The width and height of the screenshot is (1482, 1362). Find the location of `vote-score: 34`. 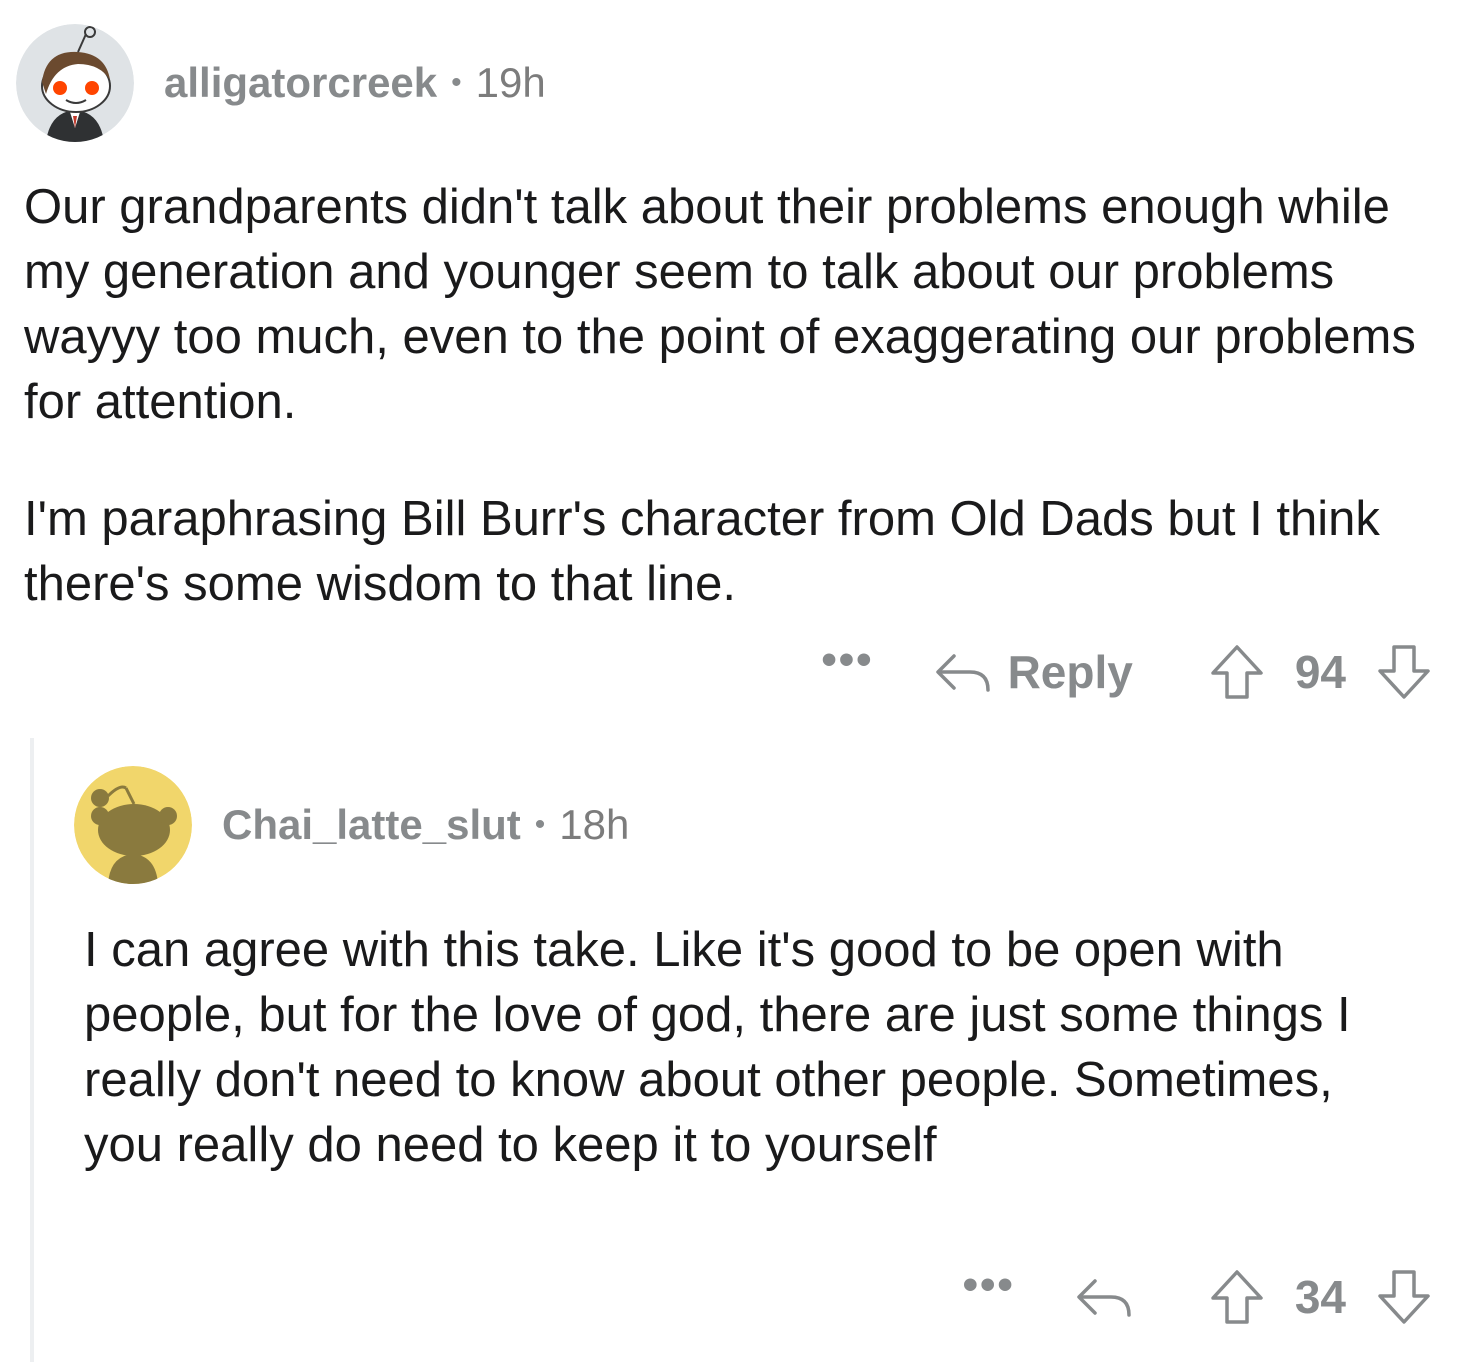

vote-score: 34 is located at coordinates (1320, 1297).